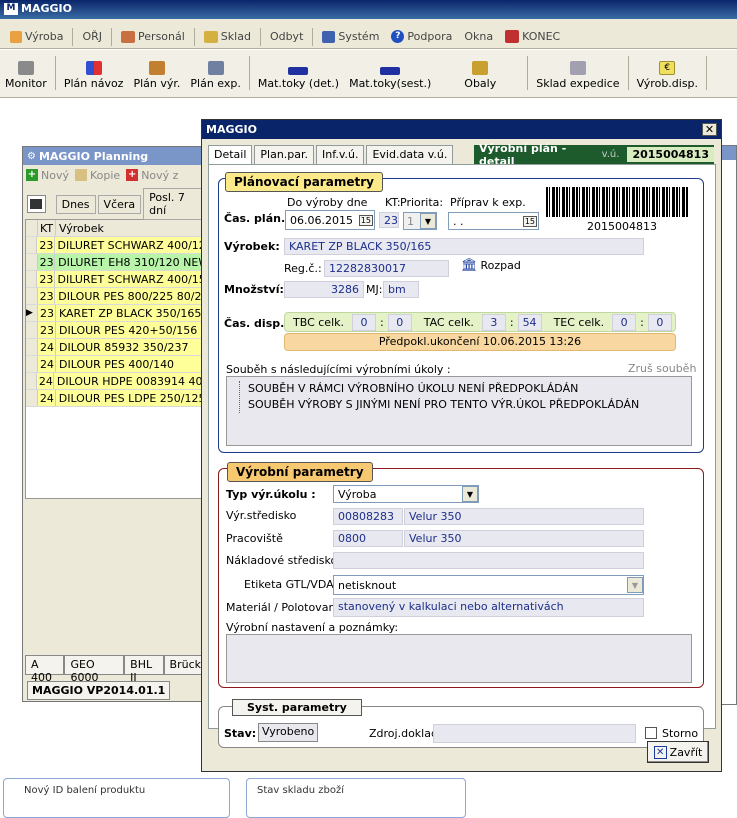  Describe the element at coordinates (651, 733) in the screenshot. I see `storno-checkbox` at that location.